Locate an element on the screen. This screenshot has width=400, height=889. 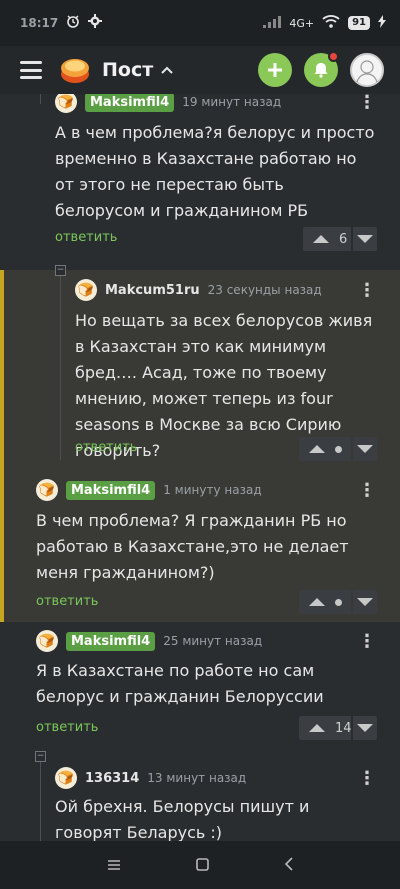
comment-author: Makcum51ru is located at coordinates (152, 290).